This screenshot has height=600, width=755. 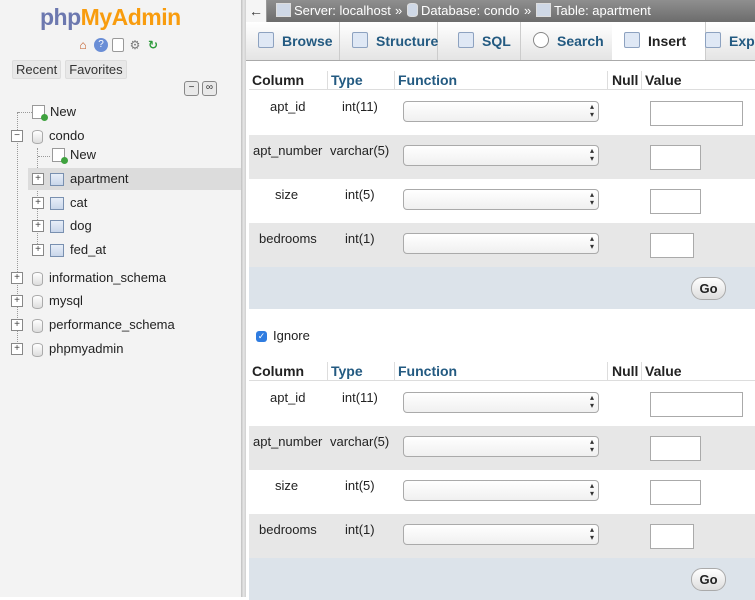 I want to click on sql-icon, so click(x=466, y=40).